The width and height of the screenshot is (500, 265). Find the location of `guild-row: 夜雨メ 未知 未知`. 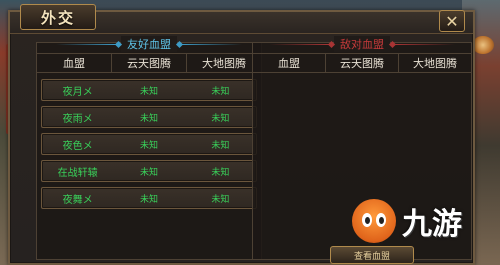

guild-row: 夜雨メ 未知 未知 is located at coordinates (149, 117).